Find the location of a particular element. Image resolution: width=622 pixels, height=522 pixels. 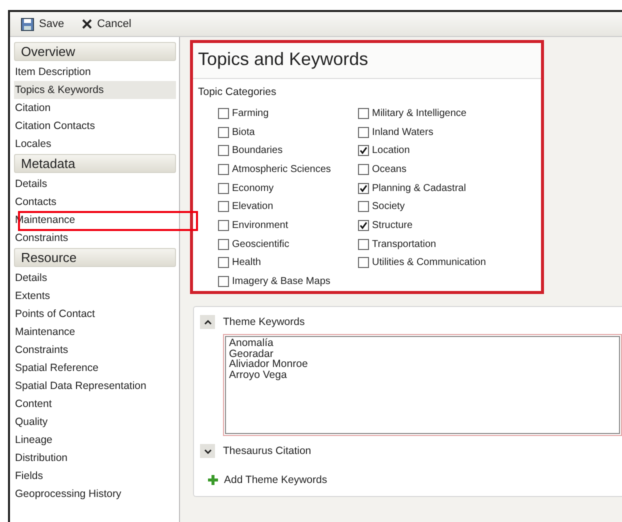

category-checkbox: Economy is located at coordinates (288, 188).